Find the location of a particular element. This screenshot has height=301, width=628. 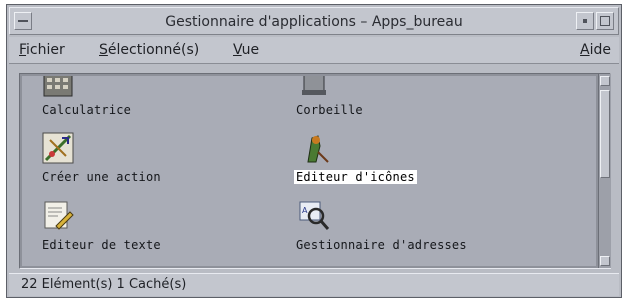

icon-item-creer-action: Créer une action is located at coordinates (114, 160).